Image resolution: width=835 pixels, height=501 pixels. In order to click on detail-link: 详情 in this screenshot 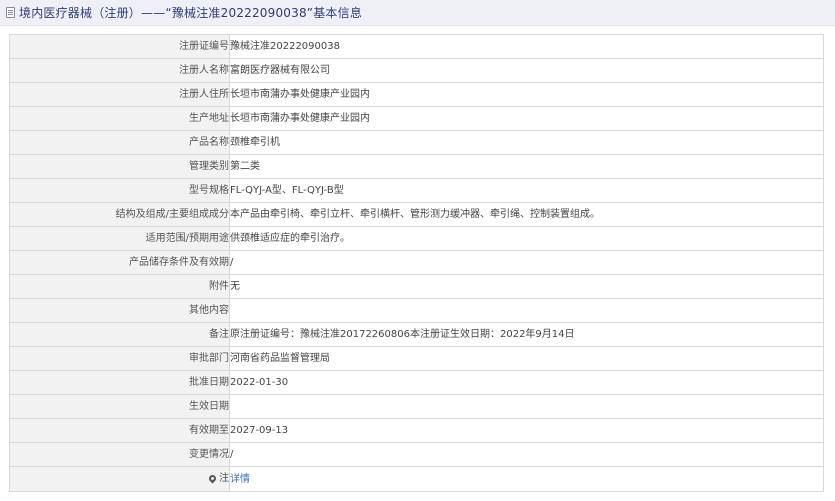, I will do `click(241, 479)`.